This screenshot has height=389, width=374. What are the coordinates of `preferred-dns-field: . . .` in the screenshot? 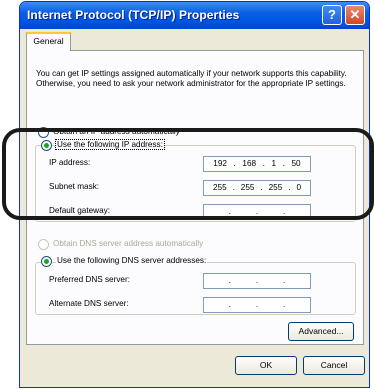 It's located at (257, 281).